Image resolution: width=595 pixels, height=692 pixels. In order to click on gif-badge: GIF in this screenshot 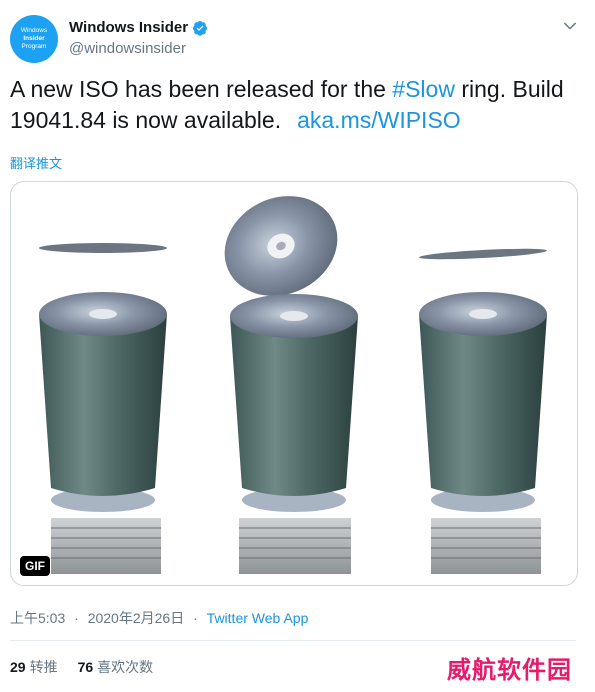, I will do `click(35, 566)`.